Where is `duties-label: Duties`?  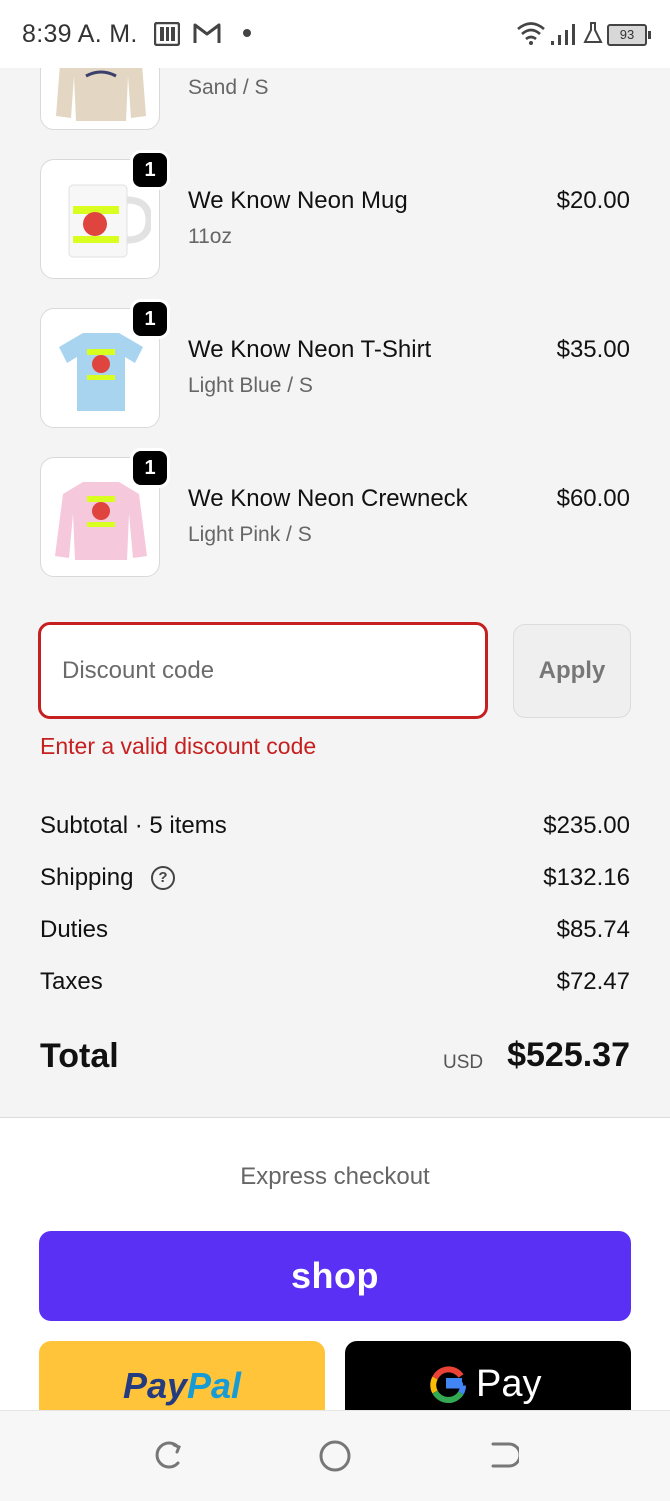
duties-label: Duties is located at coordinates (74, 929).